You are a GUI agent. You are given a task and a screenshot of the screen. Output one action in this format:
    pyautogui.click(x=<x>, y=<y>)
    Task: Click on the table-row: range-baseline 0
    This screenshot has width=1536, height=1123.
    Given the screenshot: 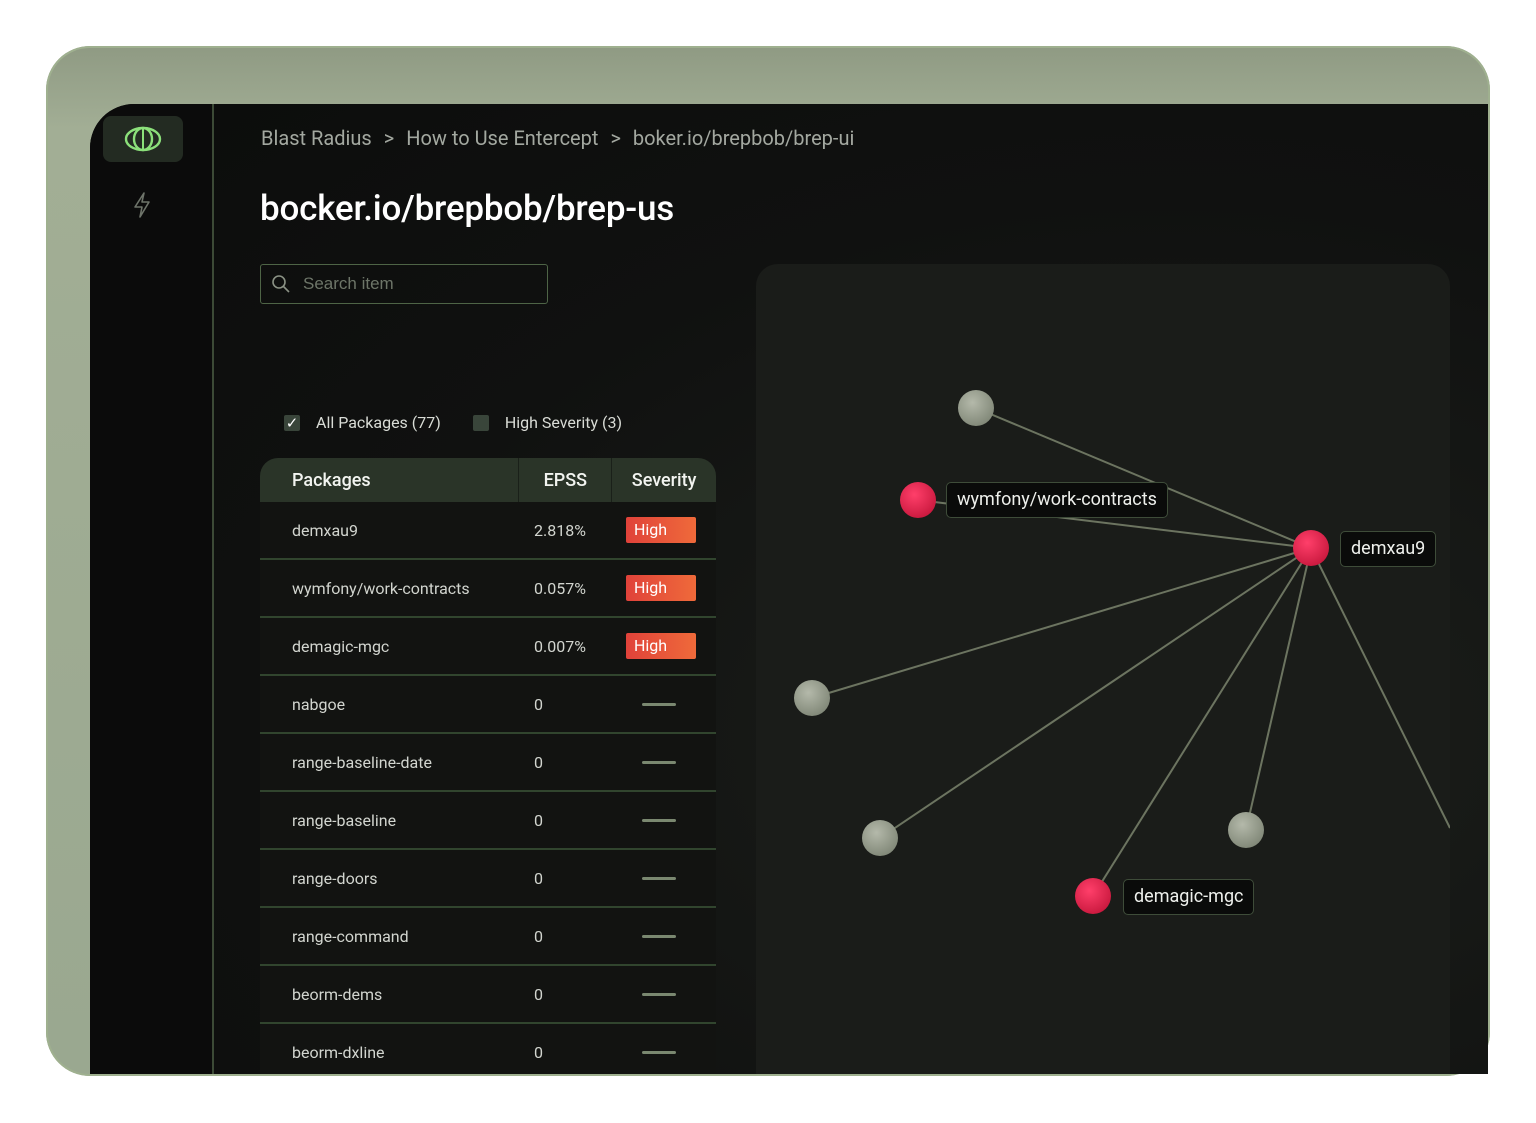 What is the action you would take?
    pyautogui.click(x=488, y=821)
    